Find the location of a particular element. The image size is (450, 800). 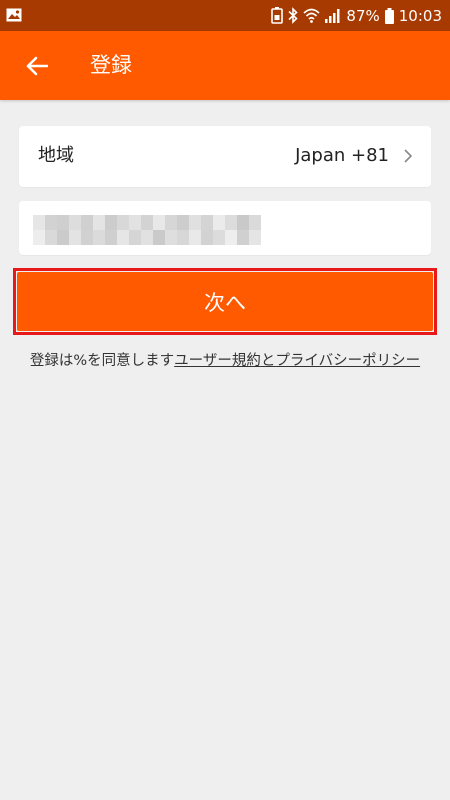

page-title: 登録 is located at coordinates (111, 65).